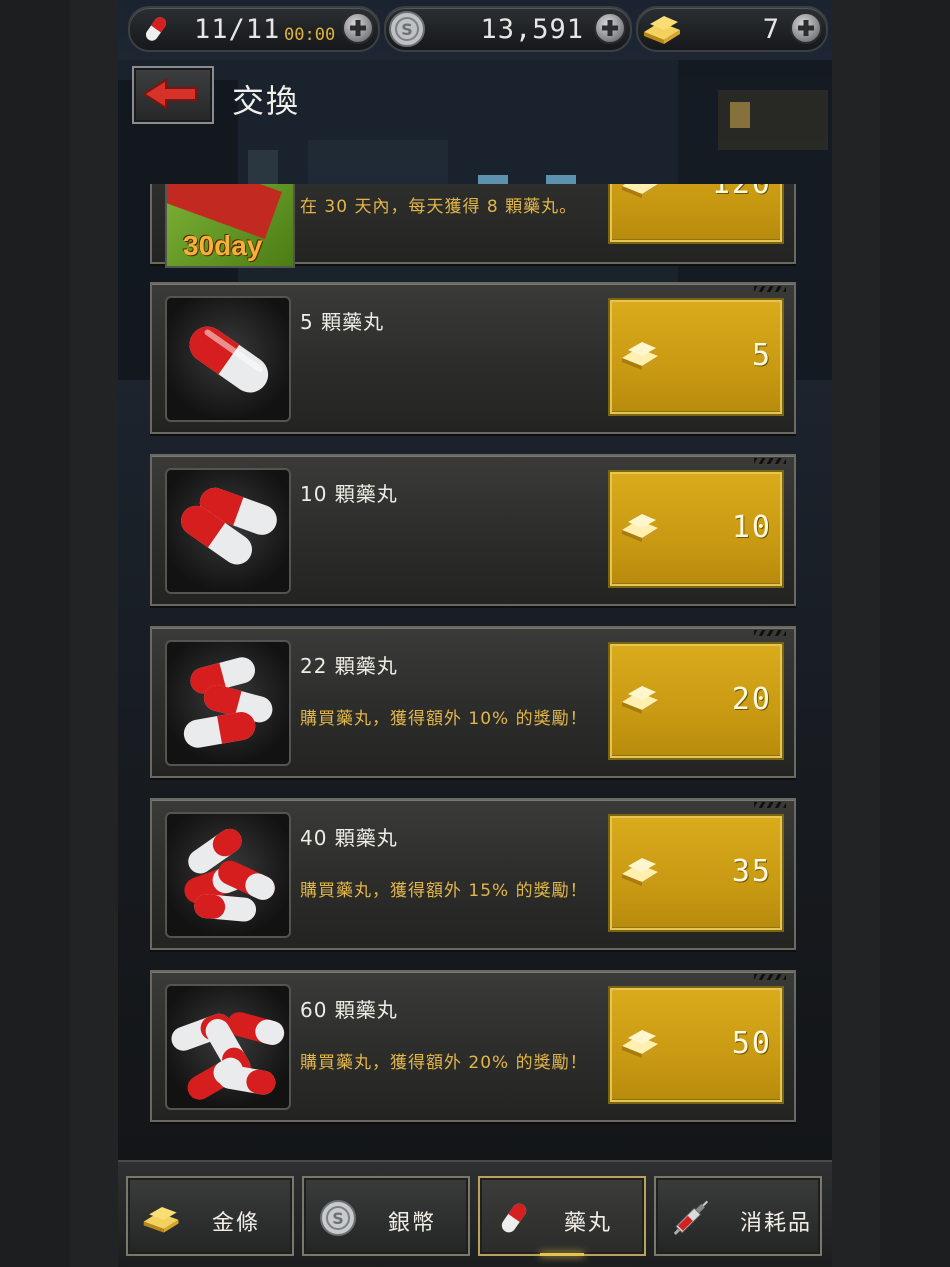 Image resolution: width=950 pixels, height=1267 pixels. I want to click on buy-button: 120, so click(696, 214).